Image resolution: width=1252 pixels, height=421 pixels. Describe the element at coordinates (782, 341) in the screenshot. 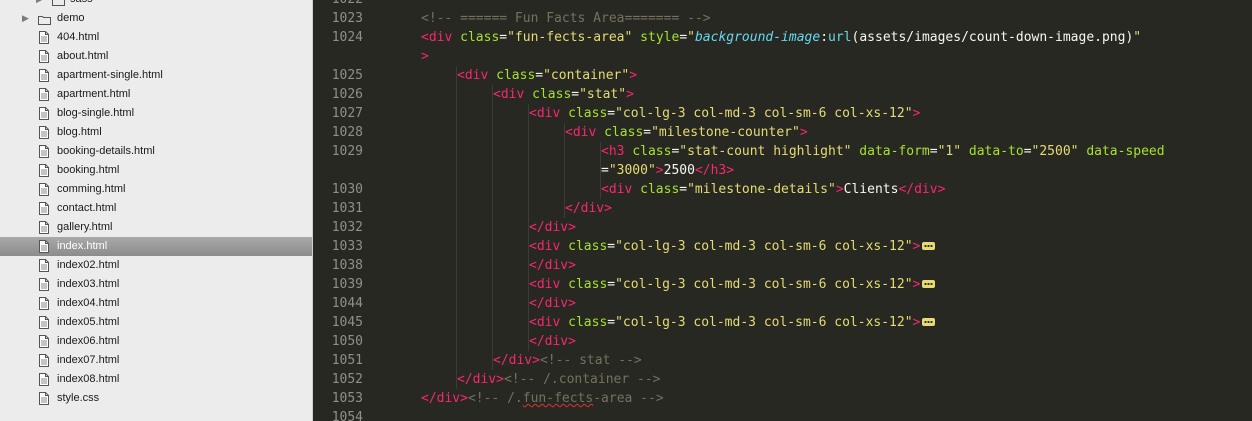

I see `code-line: 1050 </div>` at that location.